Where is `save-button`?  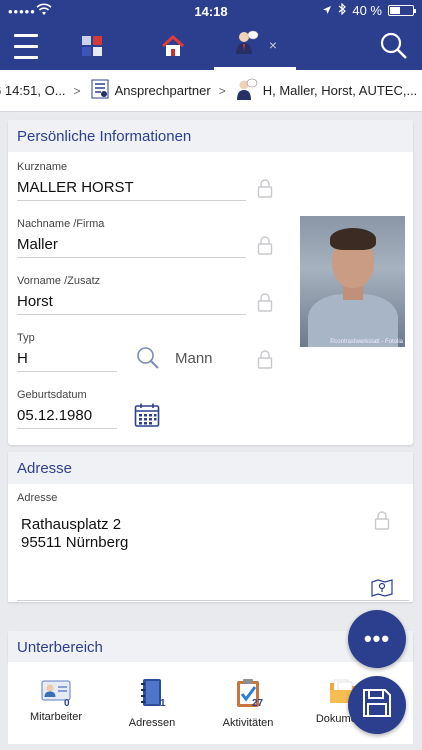
save-button is located at coordinates (377, 705).